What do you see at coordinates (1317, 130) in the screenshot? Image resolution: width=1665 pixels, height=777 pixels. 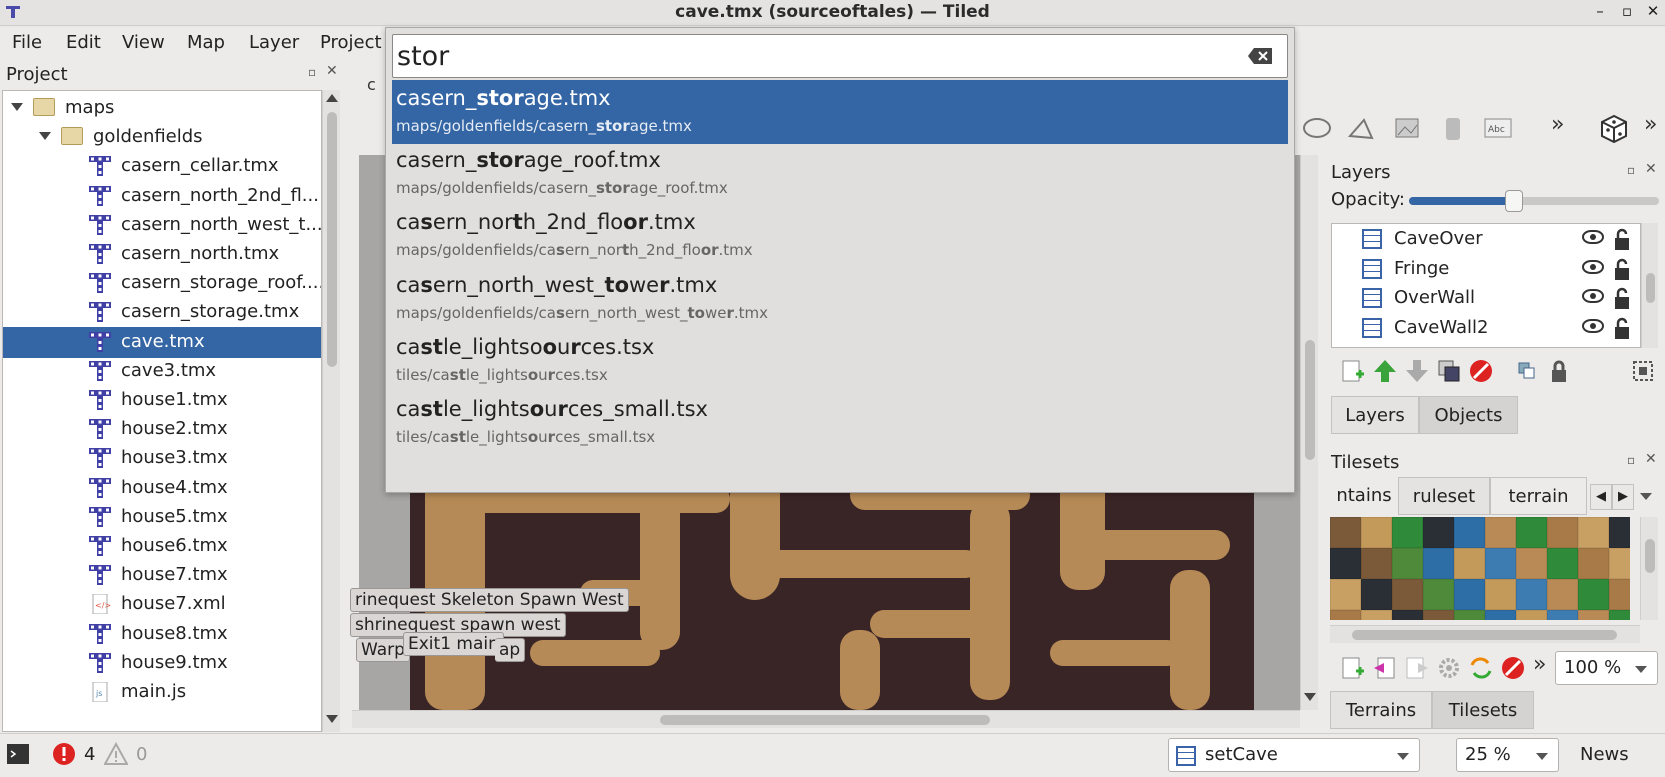 I see `ellipse-tool-icon` at bounding box center [1317, 130].